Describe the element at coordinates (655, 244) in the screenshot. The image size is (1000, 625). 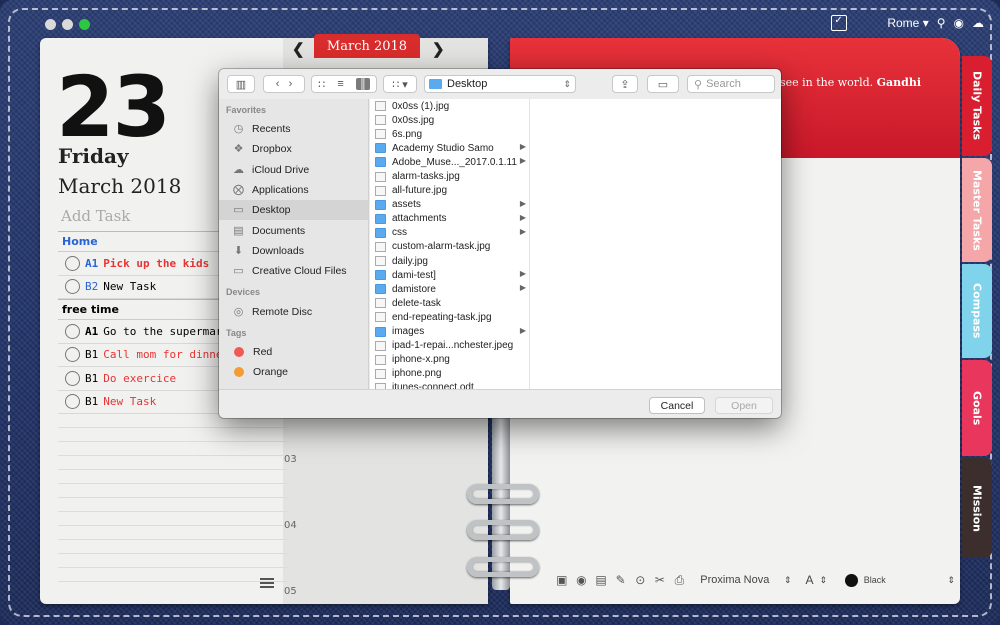
I see `preview-column` at that location.